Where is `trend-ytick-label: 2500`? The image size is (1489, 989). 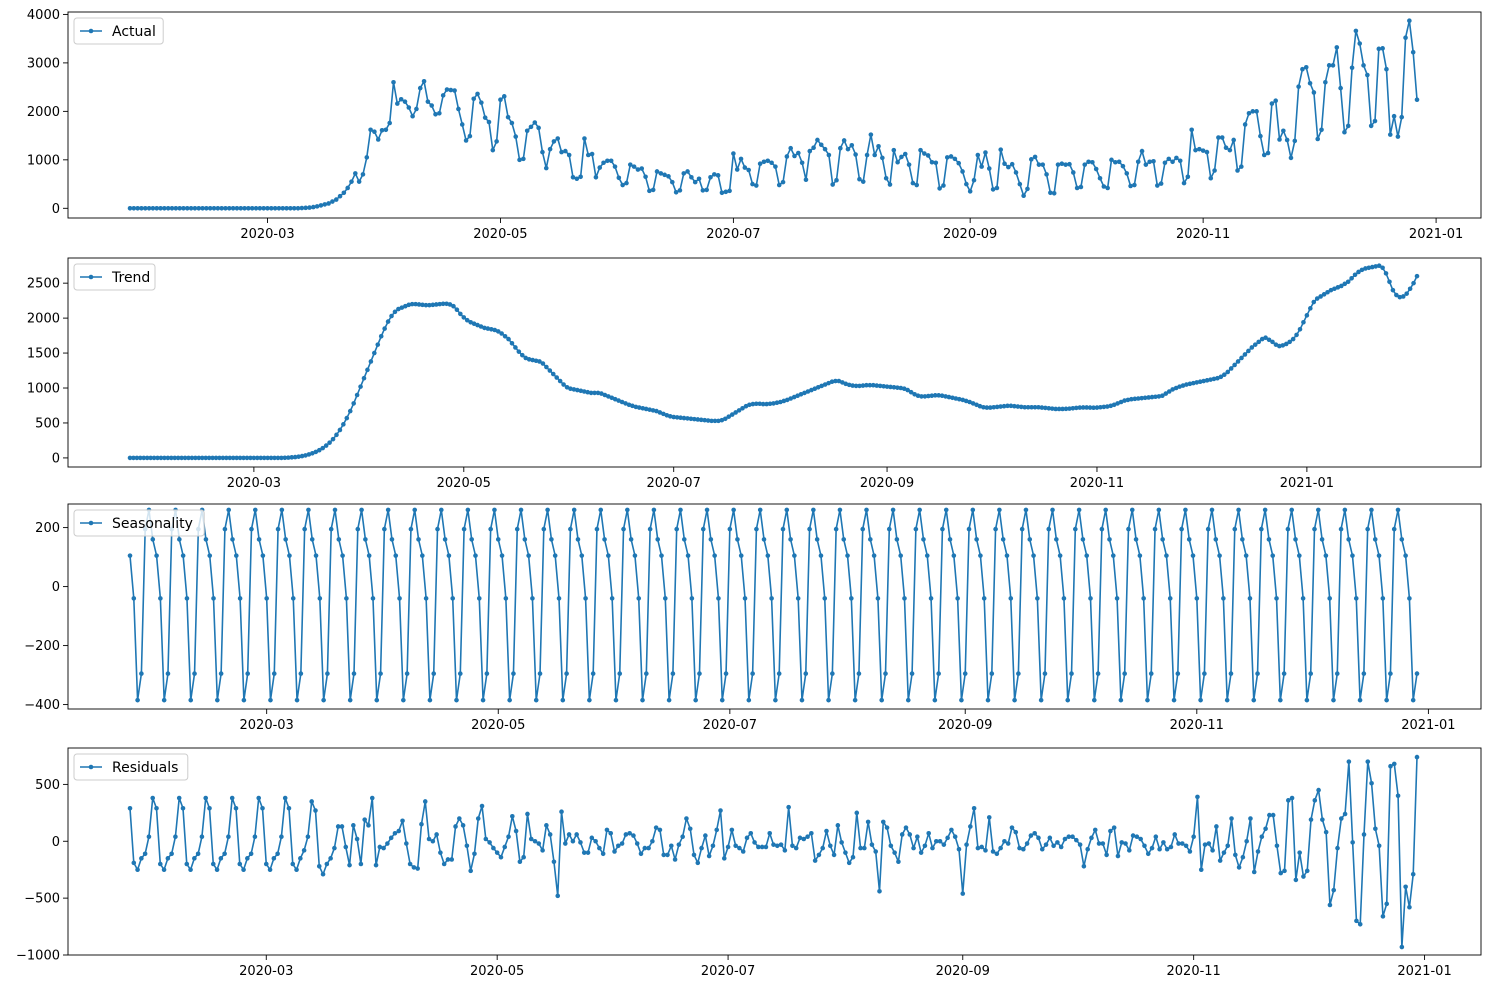
trend-ytick-label: 2500 is located at coordinates (43, 284).